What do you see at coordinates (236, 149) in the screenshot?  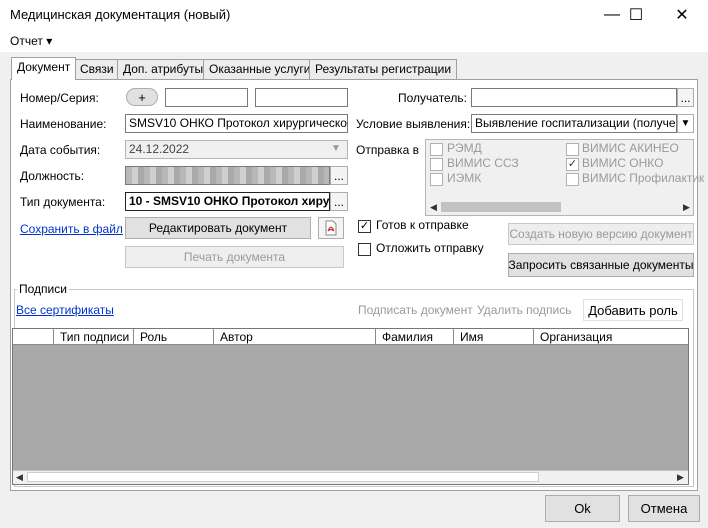 I see `event-date-field: 24.12.2022` at bounding box center [236, 149].